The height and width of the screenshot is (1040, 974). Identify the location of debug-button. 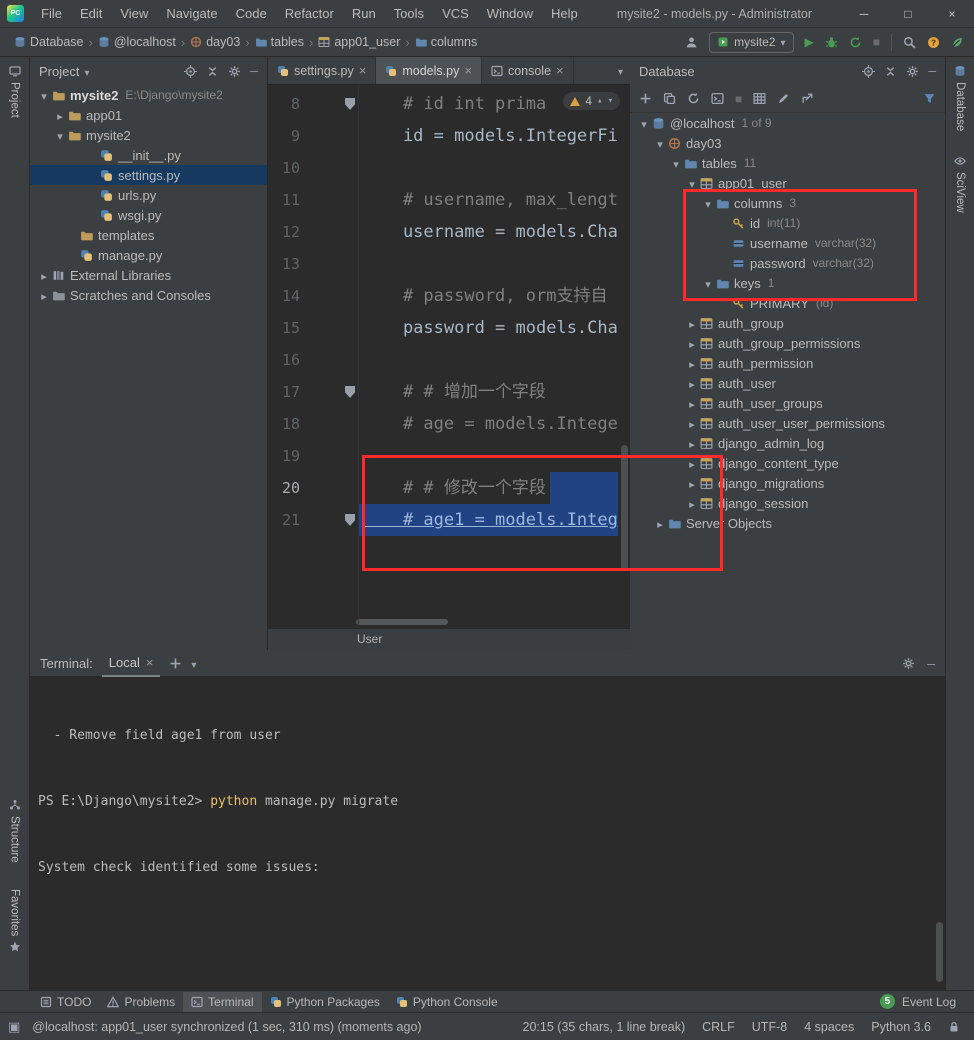
(831, 42).